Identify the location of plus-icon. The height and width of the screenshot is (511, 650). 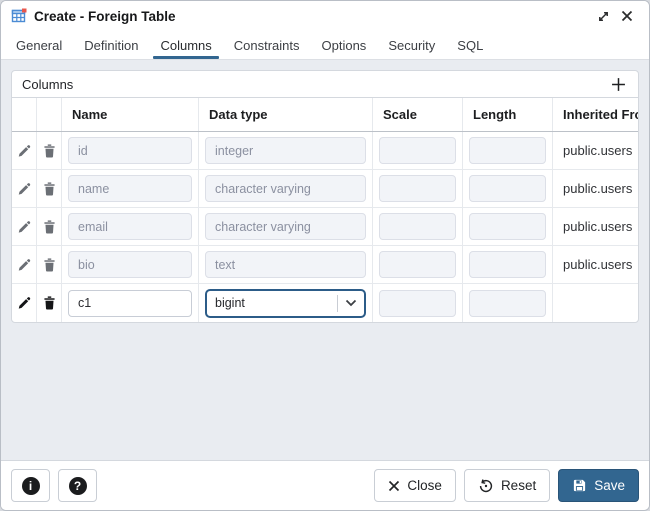
(618, 84).